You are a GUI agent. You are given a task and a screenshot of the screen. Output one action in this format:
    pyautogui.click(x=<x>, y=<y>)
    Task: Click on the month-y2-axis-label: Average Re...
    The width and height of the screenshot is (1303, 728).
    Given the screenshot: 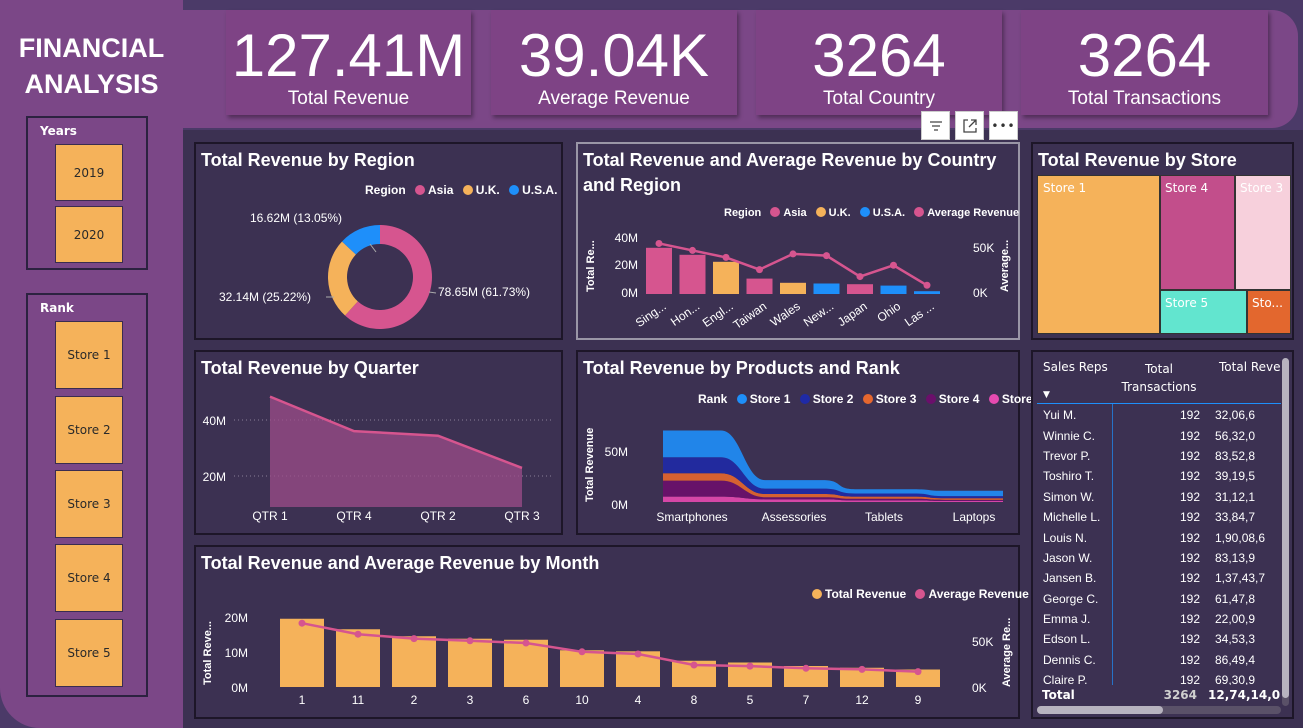 What is the action you would take?
    pyautogui.click(x=1007, y=652)
    